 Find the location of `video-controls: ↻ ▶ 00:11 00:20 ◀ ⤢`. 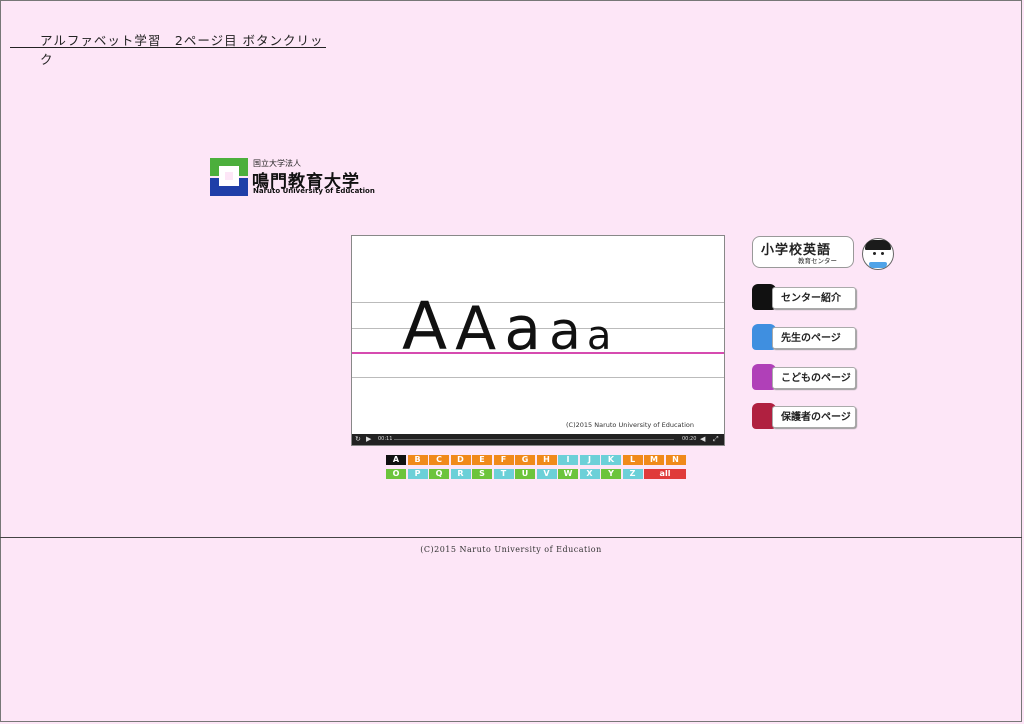

video-controls: ↻ ▶ 00:11 00:20 ◀ ⤢ is located at coordinates (538, 439).